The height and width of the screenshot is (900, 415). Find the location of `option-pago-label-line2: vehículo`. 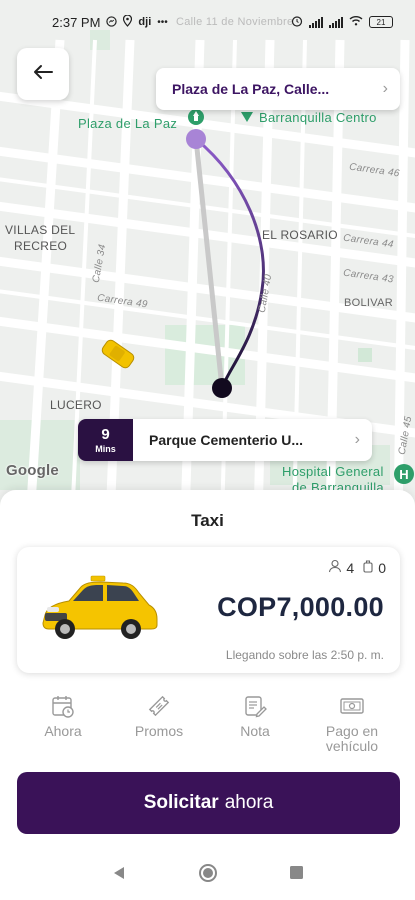

option-pago-label-line2: vehículo is located at coordinates (352, 746).